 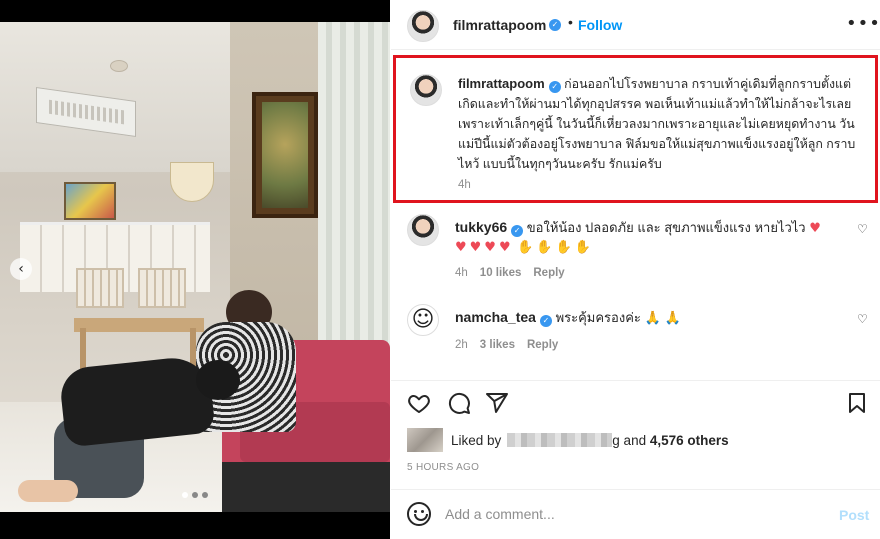 What do you see at coordinates (497, 403) in the screenshot?
I see `share-paper-plane-icon` at bounding box center [497, 403].